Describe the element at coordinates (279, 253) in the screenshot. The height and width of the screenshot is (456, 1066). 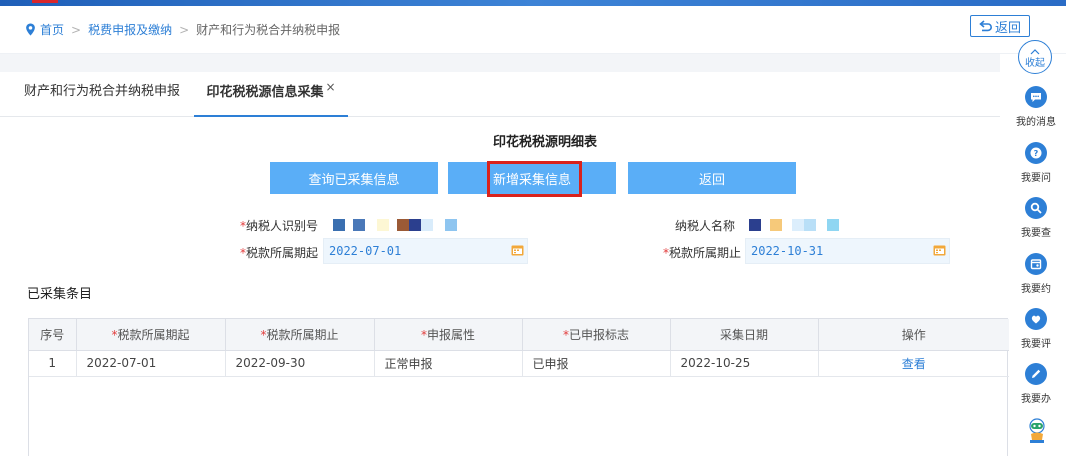
I see `period-start-label: *税款所属期起` at that location.